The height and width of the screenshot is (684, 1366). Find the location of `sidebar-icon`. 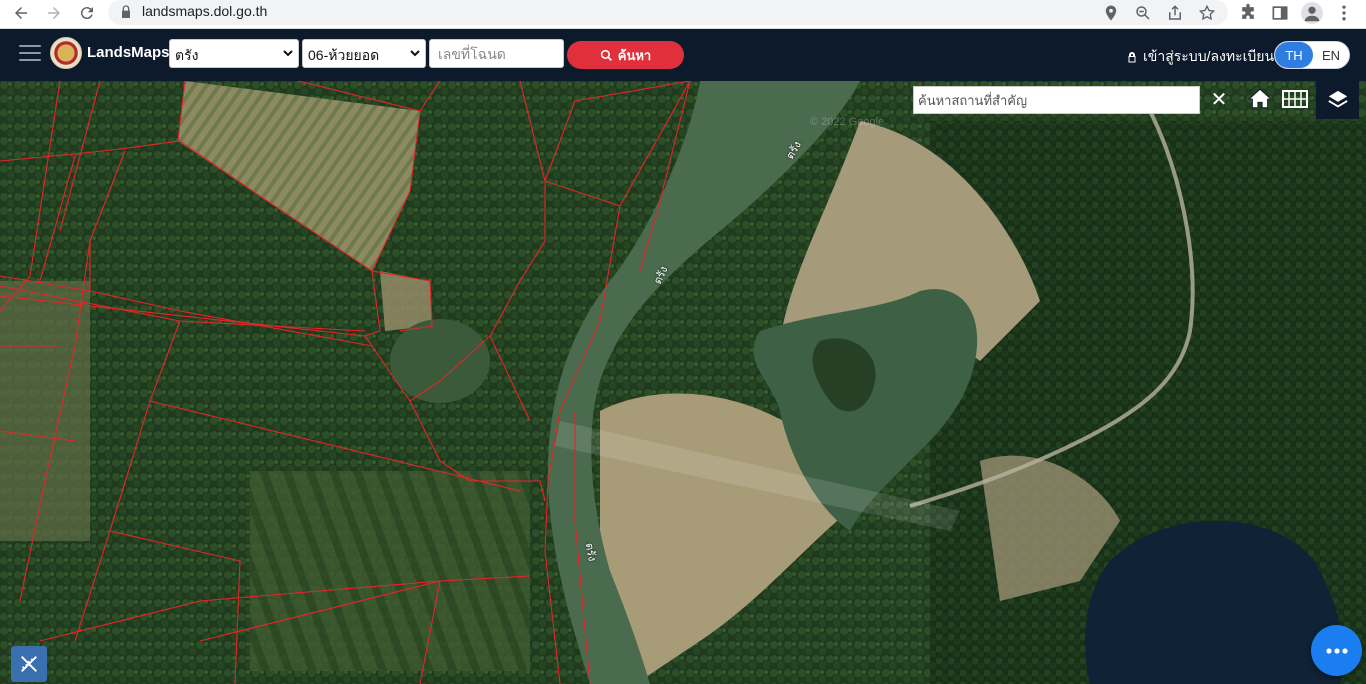

sidebar-icon is located at coordinates (1280, 13).